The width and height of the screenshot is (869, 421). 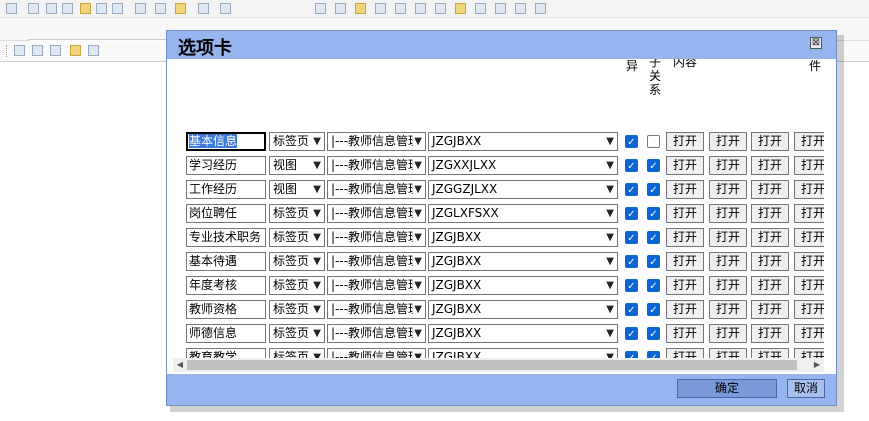 I want to click on bulleted-list-icon, so click(x=360, y=8).